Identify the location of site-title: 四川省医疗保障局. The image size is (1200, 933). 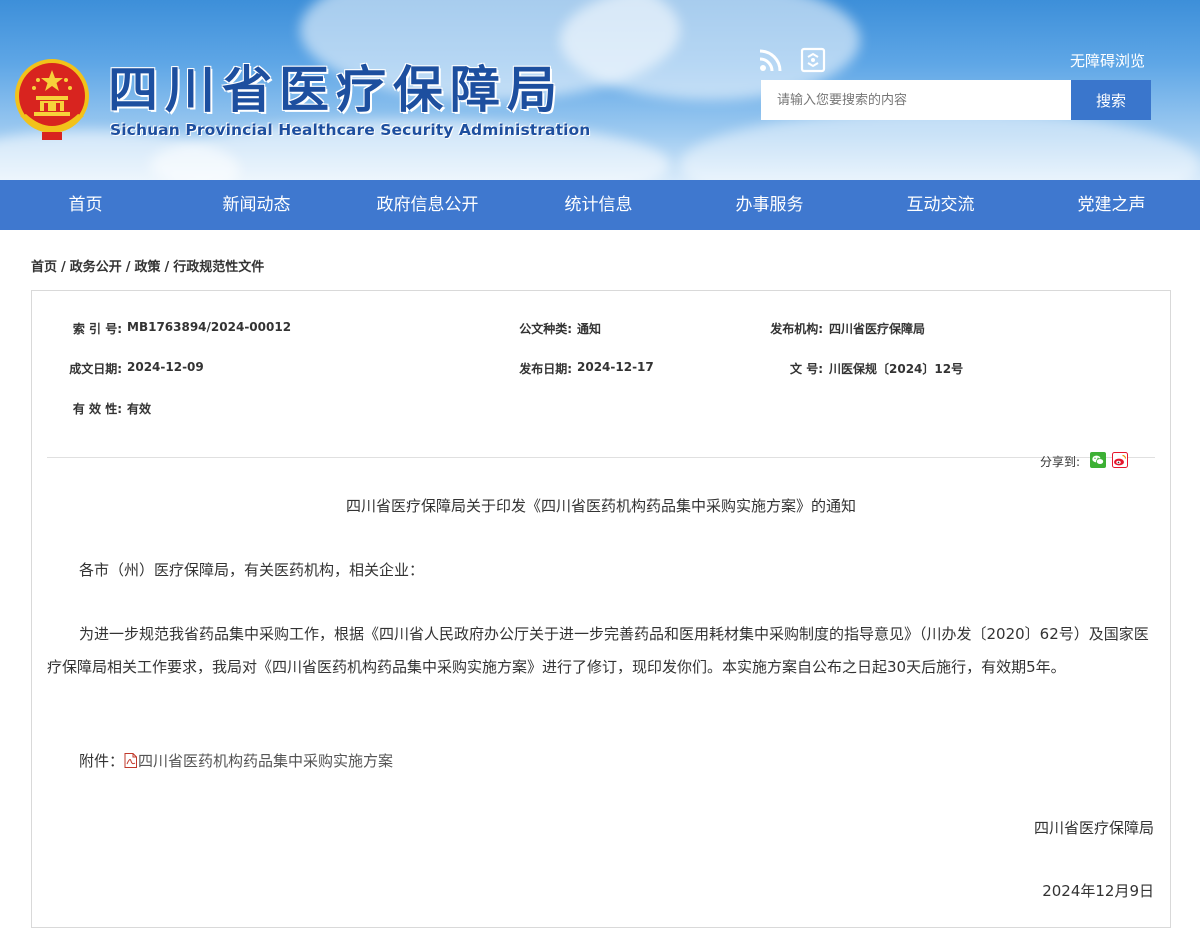
(336, 90).